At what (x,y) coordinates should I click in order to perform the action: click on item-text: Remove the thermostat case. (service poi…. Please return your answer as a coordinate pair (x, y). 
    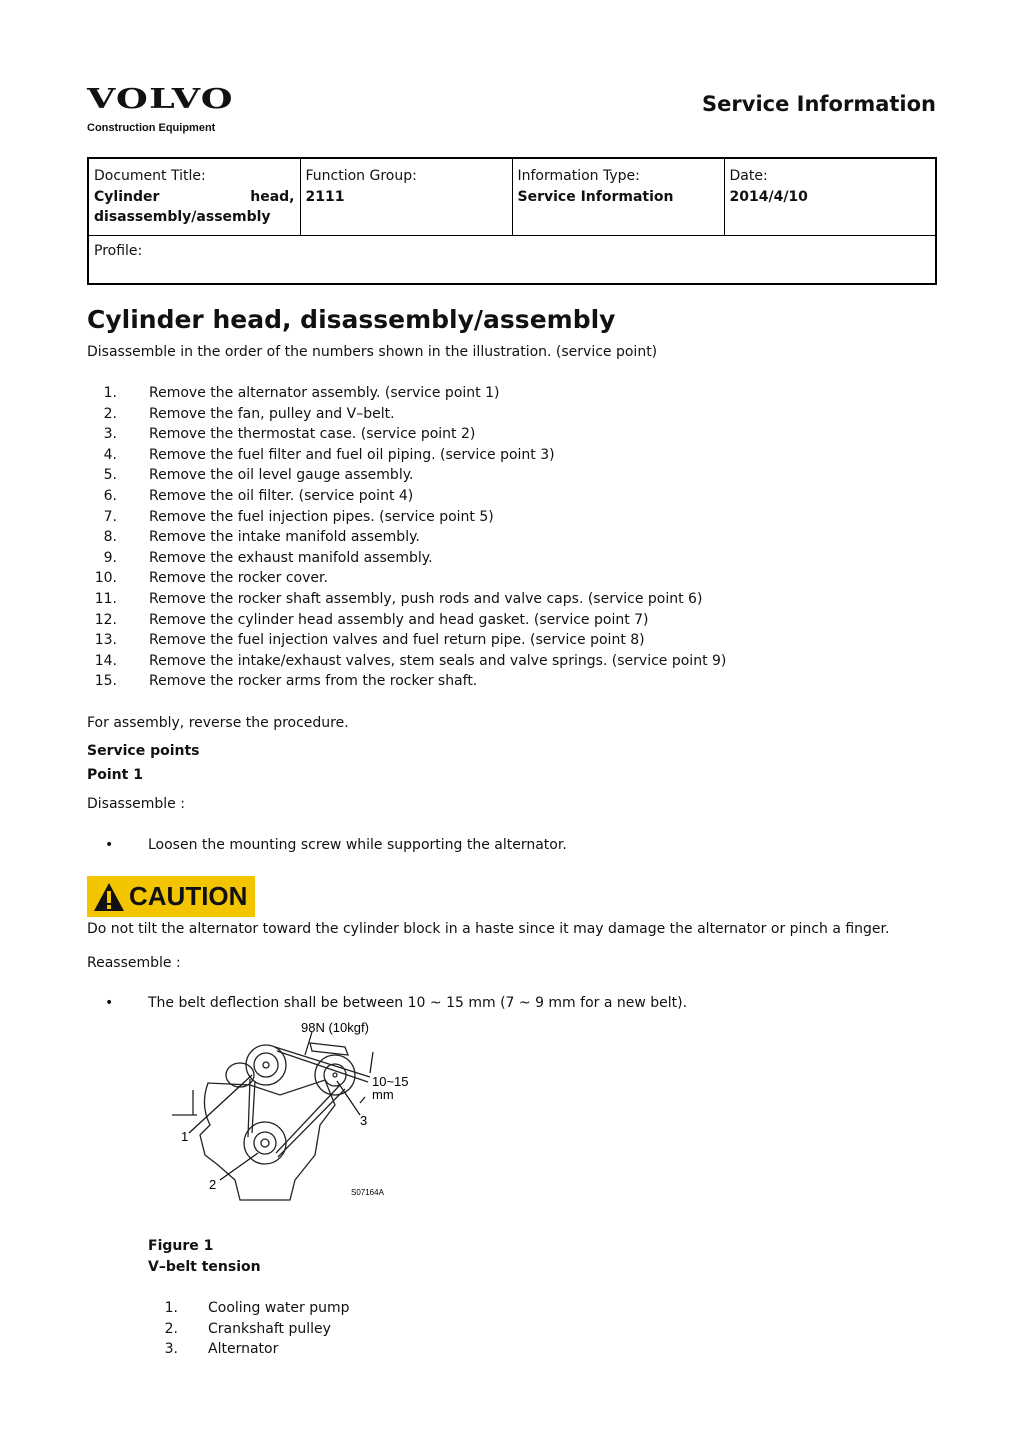
    Looking at the image, I should click on (312, 434).